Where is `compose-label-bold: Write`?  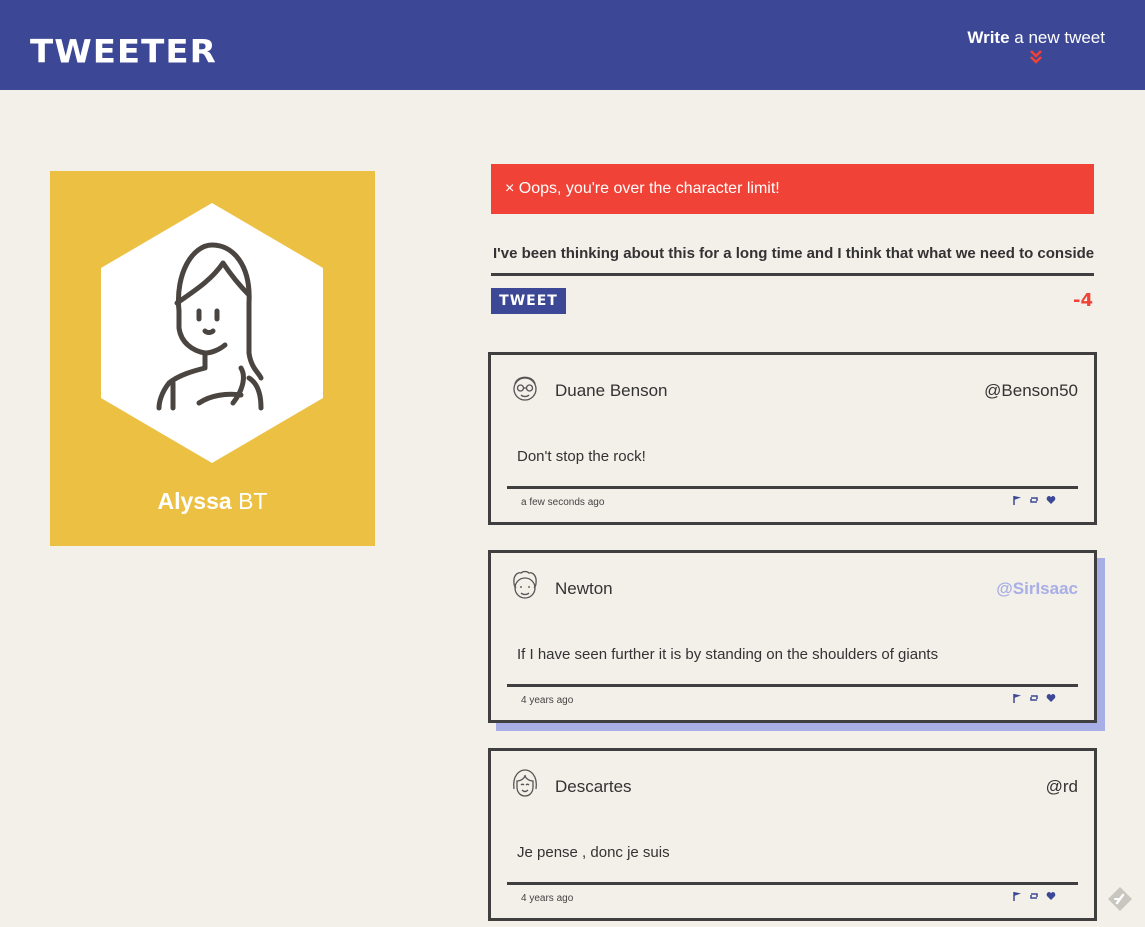 compose-label-bold: Write is located at coordinates (988, 37).